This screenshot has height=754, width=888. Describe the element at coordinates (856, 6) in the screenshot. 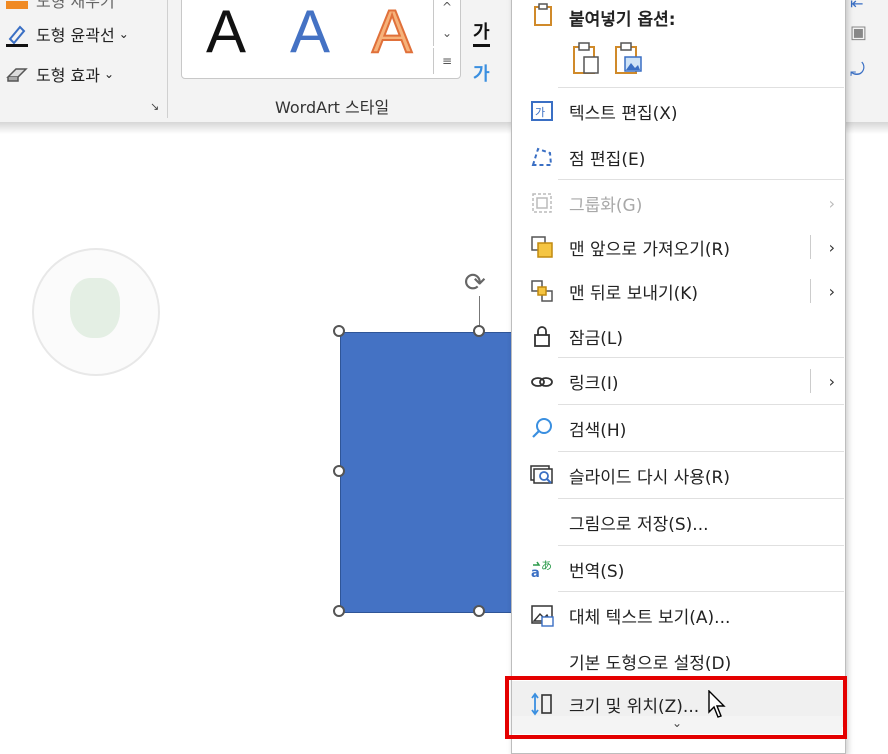

I see `arrange-icon: ⇤` at that location.